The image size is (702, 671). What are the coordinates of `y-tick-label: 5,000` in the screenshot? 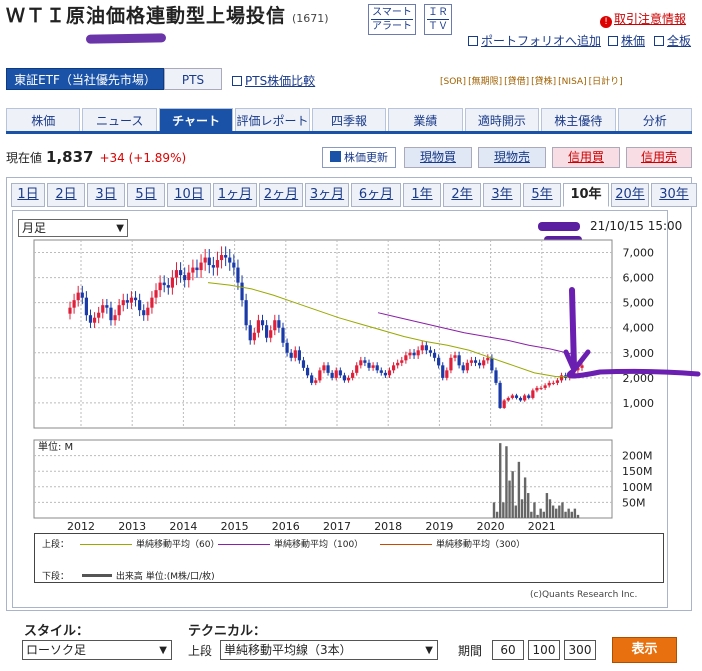 It's located at (639, 303).